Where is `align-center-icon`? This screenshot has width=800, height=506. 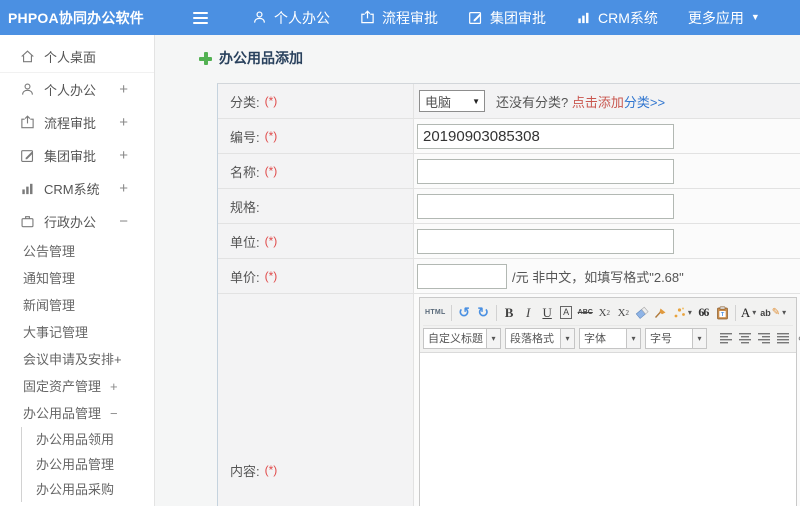 align-center-icon is located at coordinates (745, 337).